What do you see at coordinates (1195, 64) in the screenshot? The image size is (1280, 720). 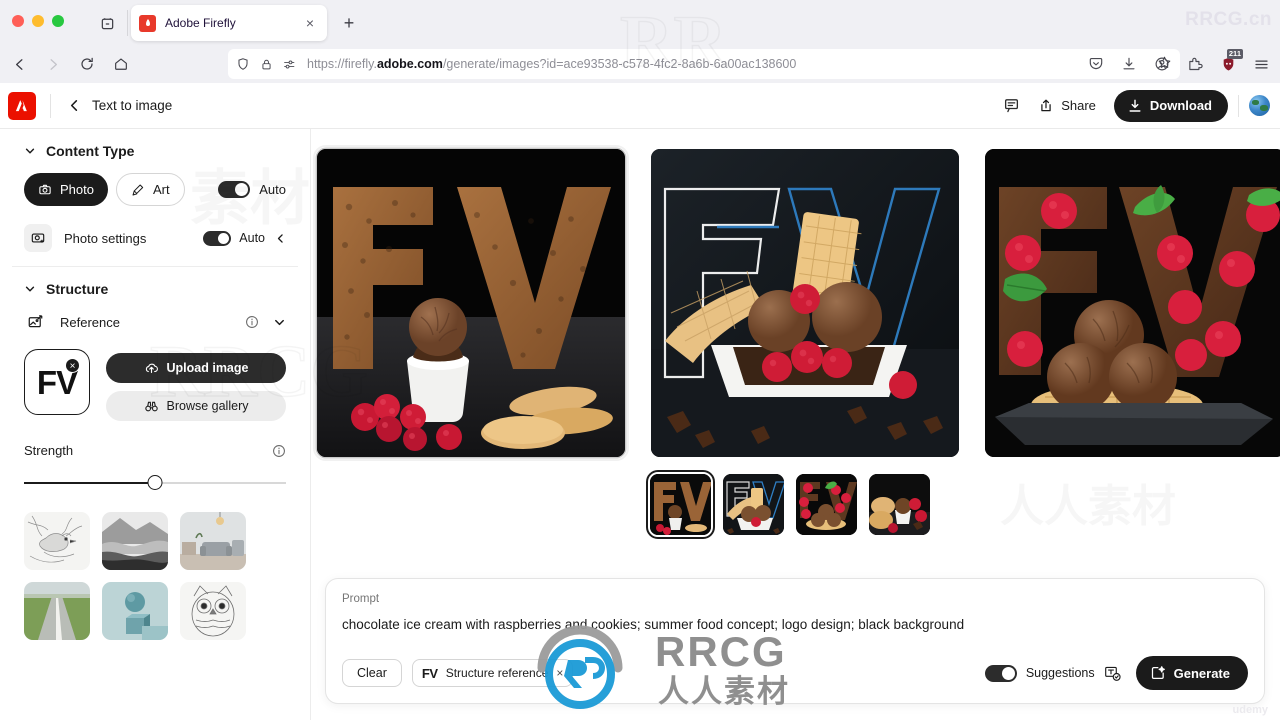 I see `extension-icon` at bounding box center [1195, 64].